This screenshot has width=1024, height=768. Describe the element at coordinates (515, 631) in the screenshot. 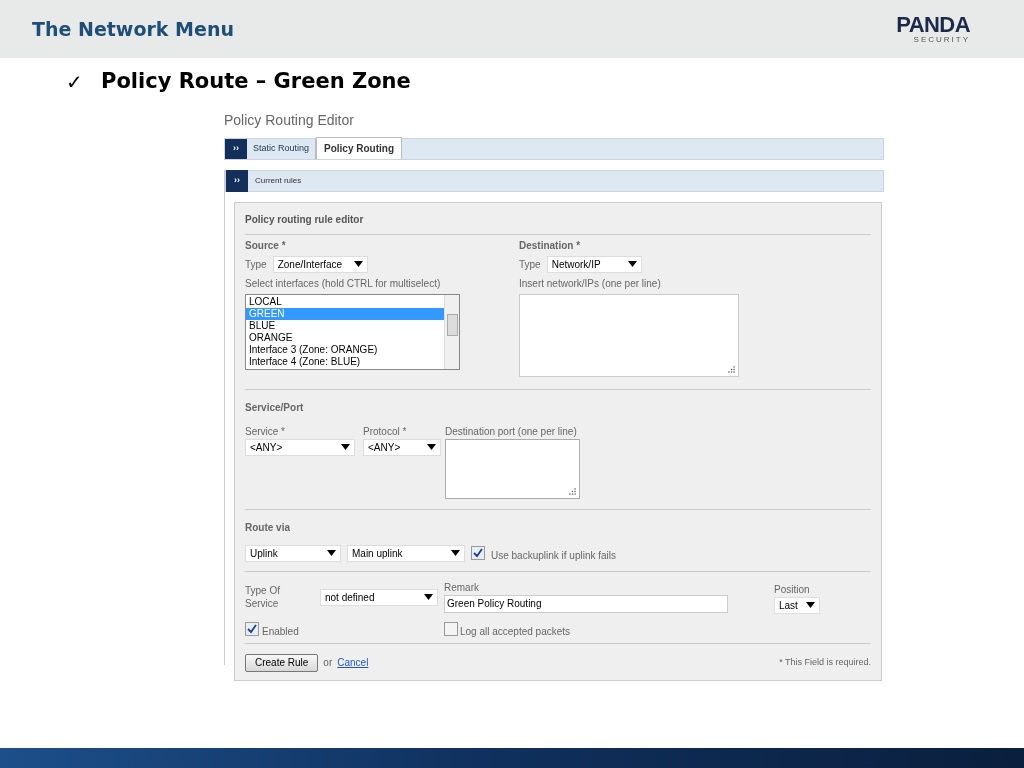

I see `checkbox-label: Log all accepted packets` at that location.